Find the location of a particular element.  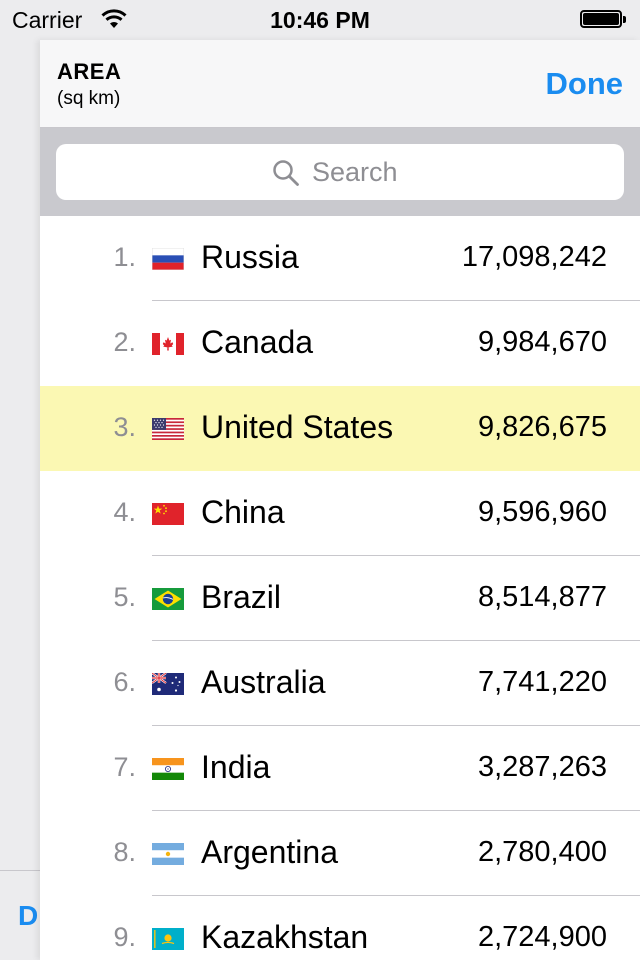

search-bar is located at coordinates (340, 172).